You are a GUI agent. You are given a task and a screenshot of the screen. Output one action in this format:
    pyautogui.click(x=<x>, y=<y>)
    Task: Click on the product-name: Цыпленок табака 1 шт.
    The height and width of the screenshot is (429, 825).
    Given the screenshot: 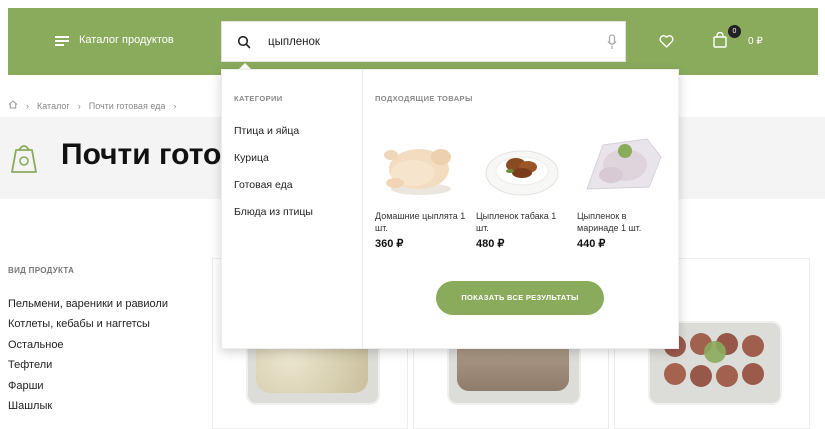 What is the action you would take?
    pyautogui.click(x=522, y=222)
    